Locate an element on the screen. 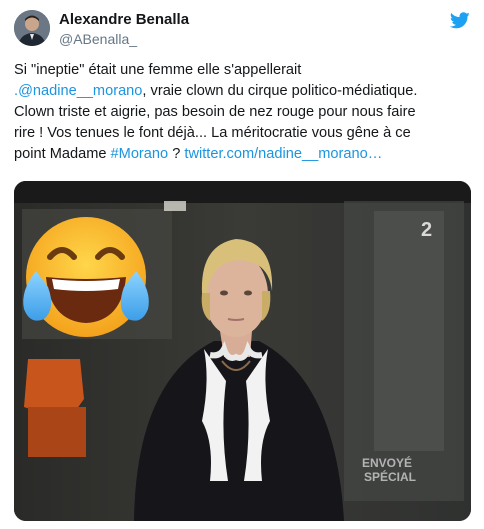 The width and height of the screenshot is (484, 529). author-name: Alexandre Benalla is located at coordinates (124, 19).